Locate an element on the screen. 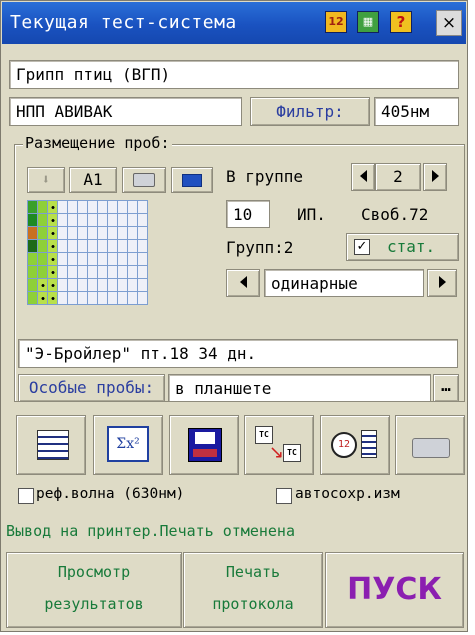  tc-transfer-button: TC TC ↘ is located at coordinates (279, 445).